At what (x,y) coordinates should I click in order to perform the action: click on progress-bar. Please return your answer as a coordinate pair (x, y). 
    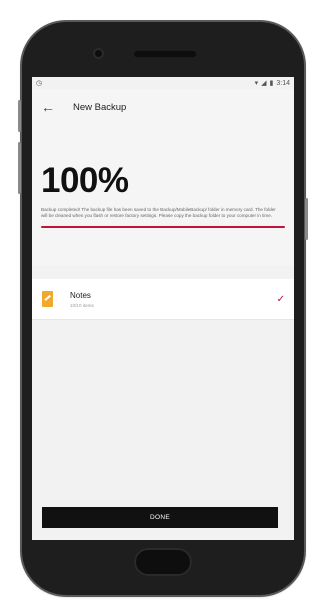
    Looking at the image, I should click on (163, 227).